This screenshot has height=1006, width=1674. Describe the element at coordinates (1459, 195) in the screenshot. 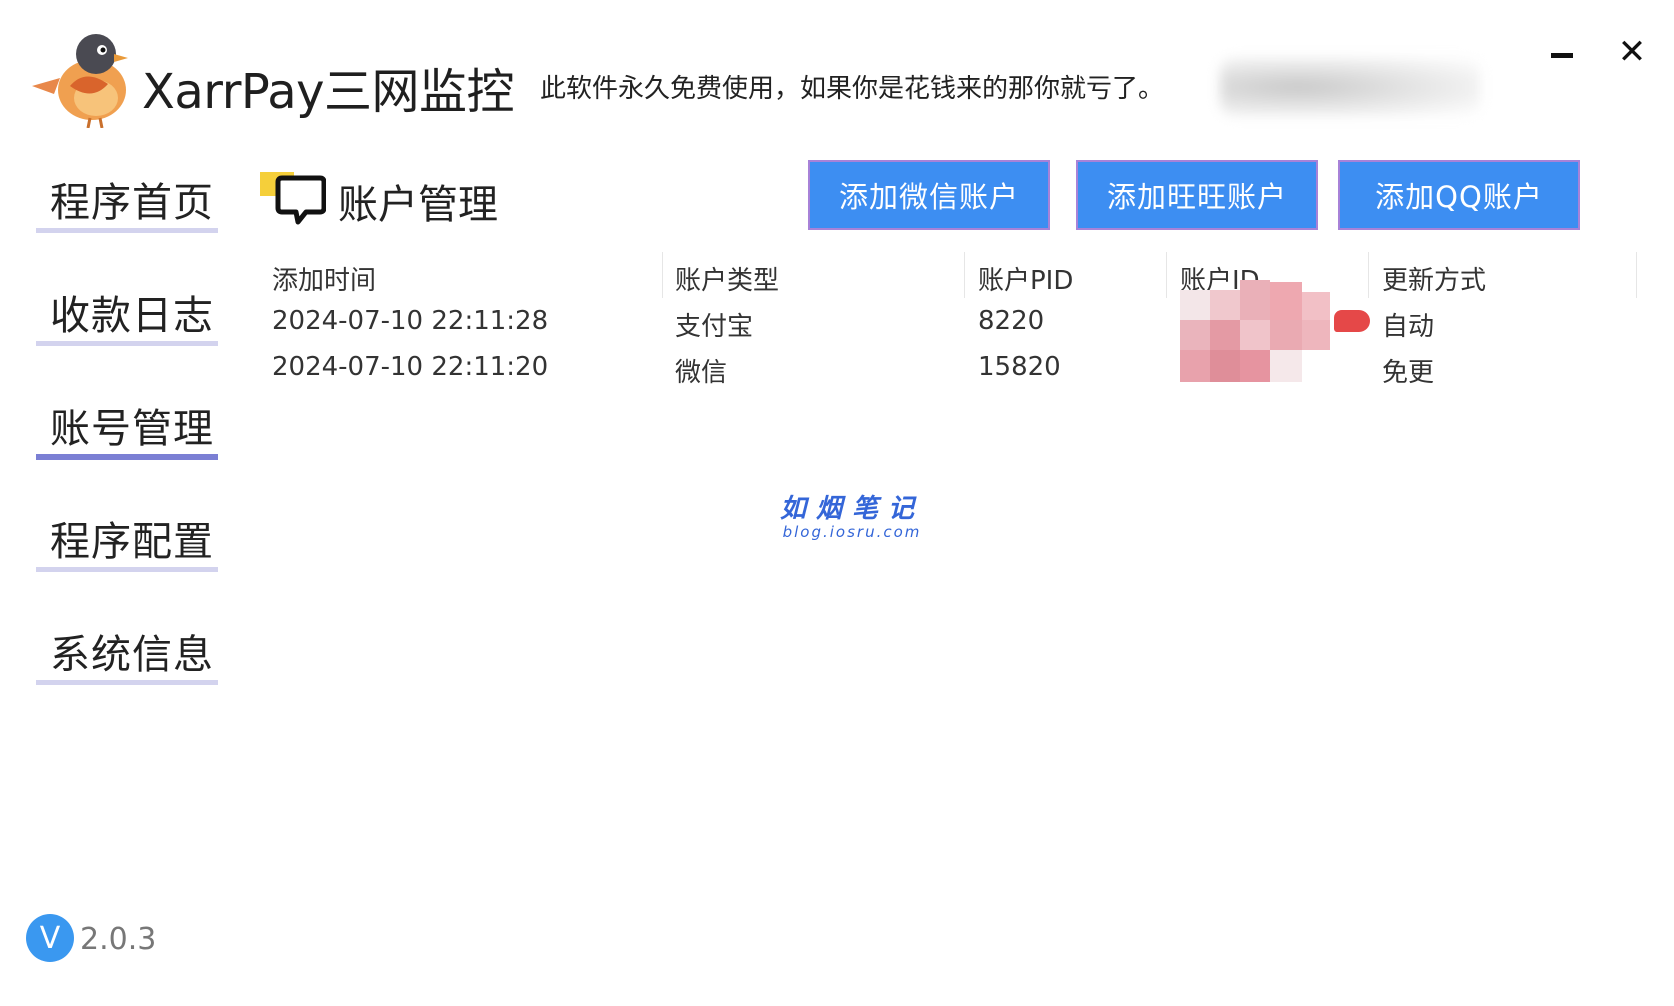

I see `add-qq-account-button: 添加QQ账户` at that location.